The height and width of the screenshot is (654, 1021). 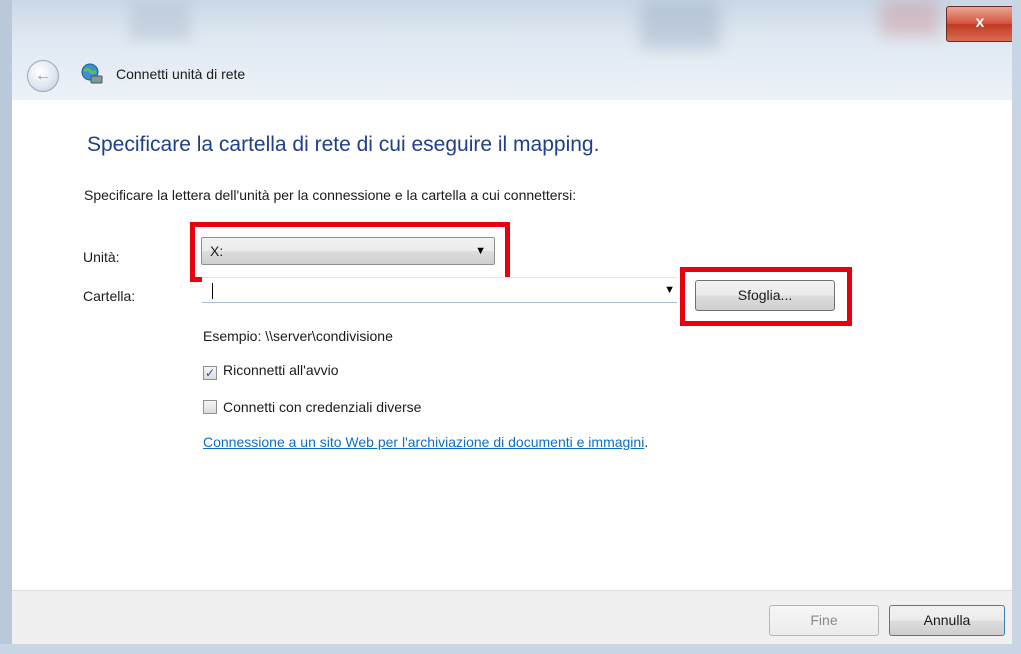 I want to click on drive-select-value: X:, so click(x=217, y=251).